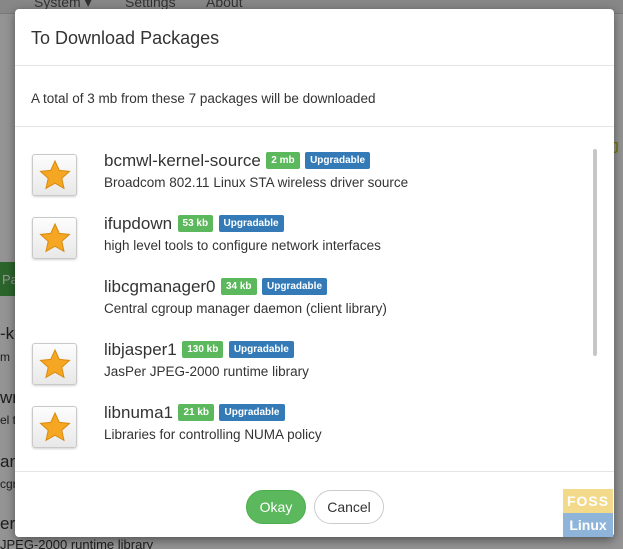 This screenshot has height=549, width=623. Describe the element at coordinates (349, 507) in the screenshot. I see `cancel-button: Cancel` at that location.